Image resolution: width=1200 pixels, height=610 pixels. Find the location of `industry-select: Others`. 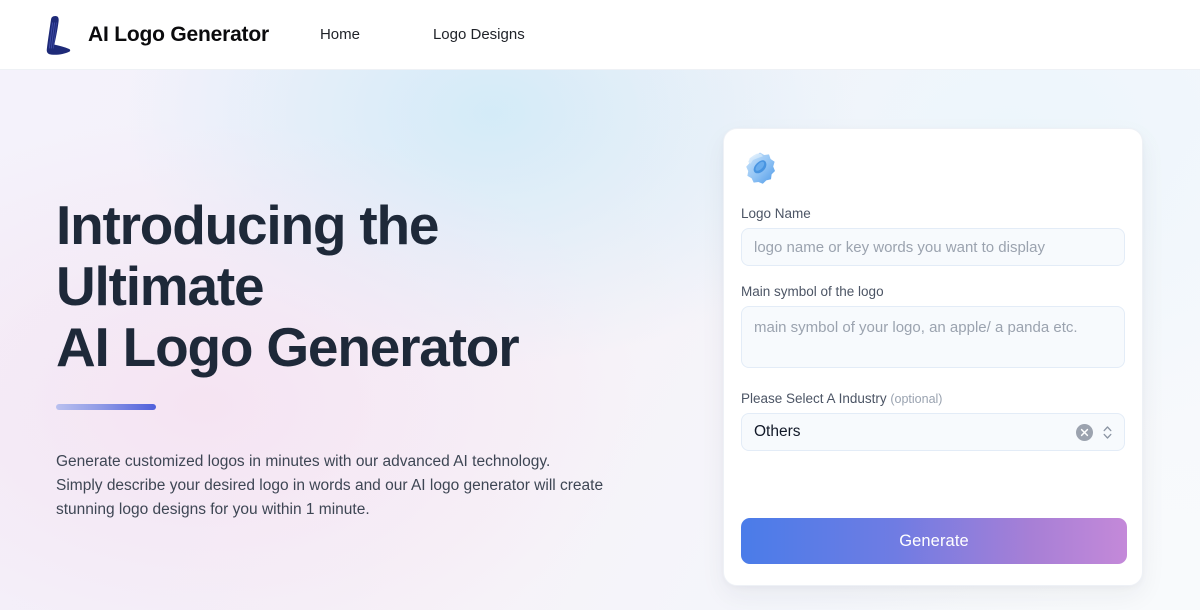

industry-select: Others is located at coordinates (933, 432).